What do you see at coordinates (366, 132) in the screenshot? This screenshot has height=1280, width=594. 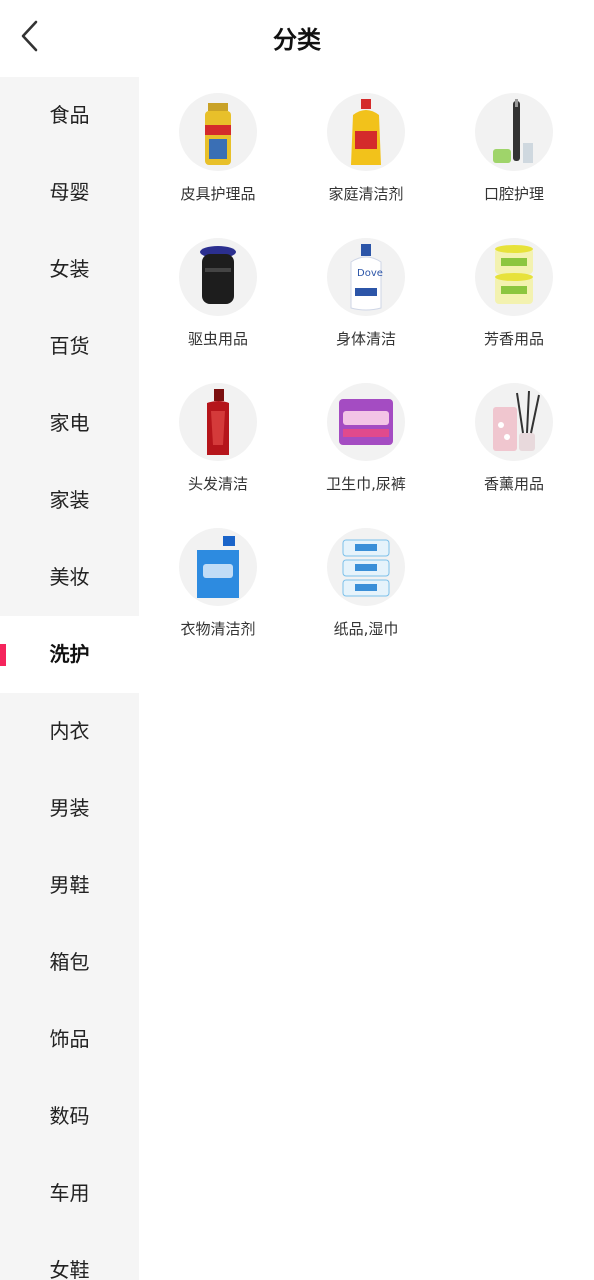 I see `cleaner-bottle-icon` at bounding box center [366, 132].